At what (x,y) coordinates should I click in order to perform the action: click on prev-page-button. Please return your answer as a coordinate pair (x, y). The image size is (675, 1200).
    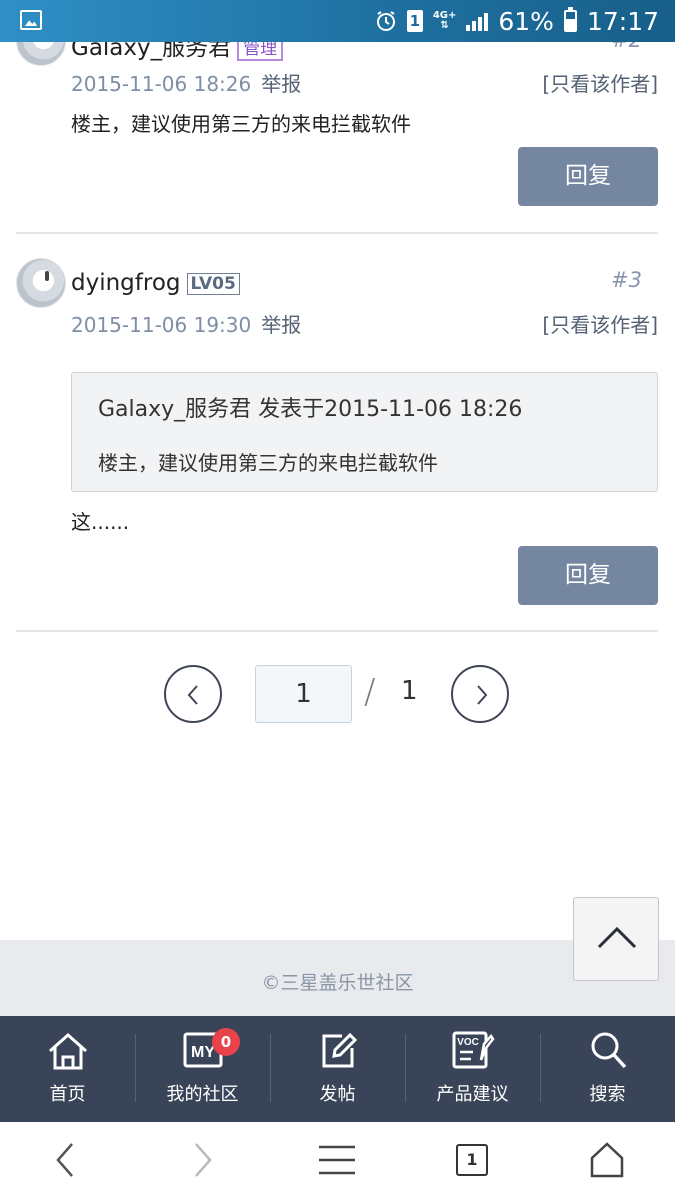
    Looking at the image, I should click on (193, 694).